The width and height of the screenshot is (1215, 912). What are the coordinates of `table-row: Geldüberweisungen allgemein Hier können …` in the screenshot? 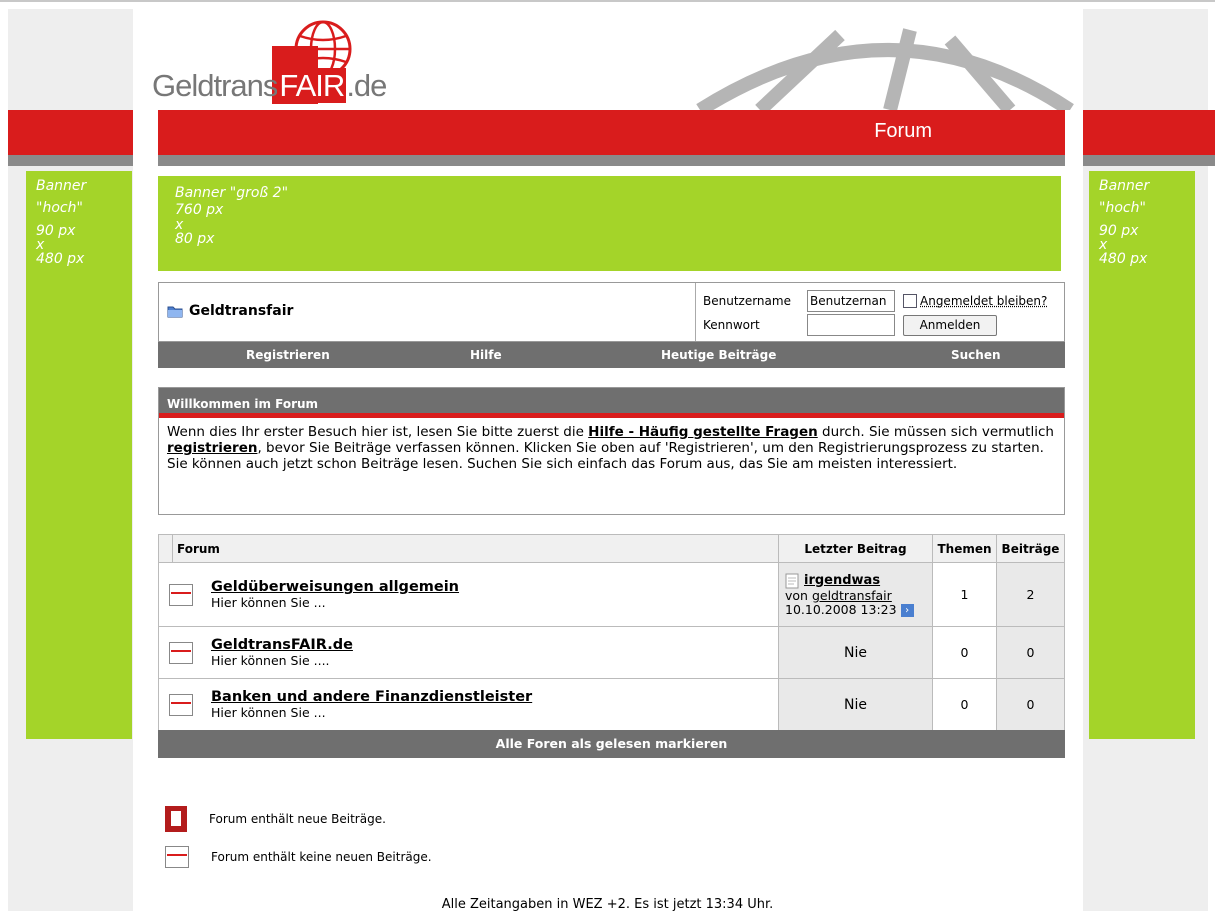 It's located at (611, 594).